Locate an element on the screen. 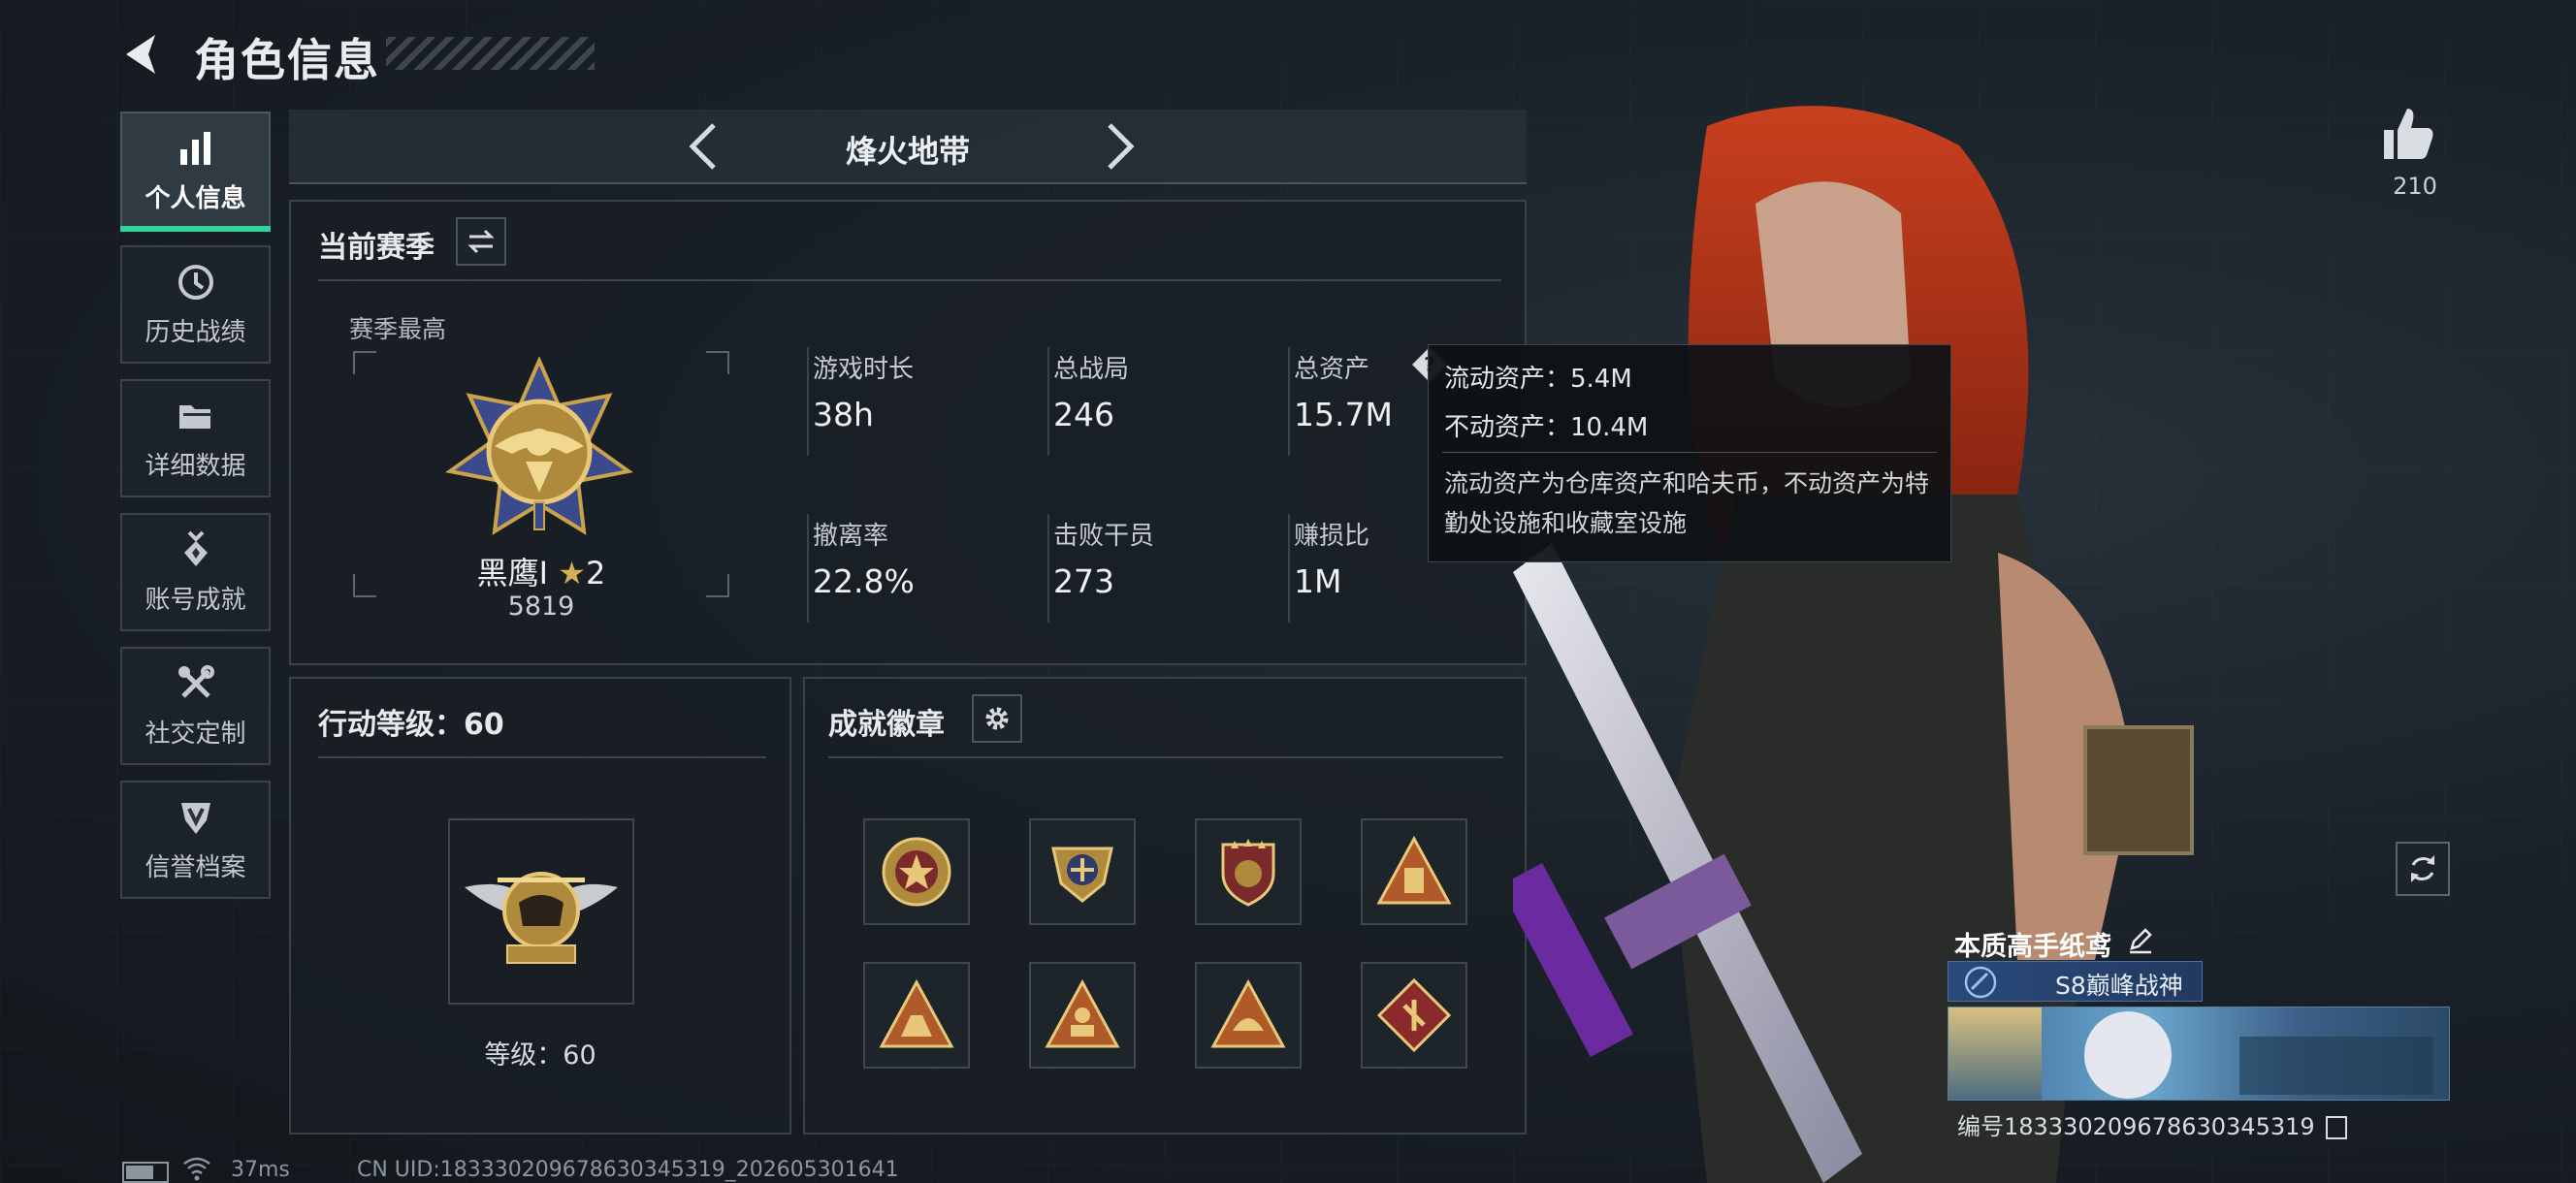 The width and height of the screenshot is (2576, 1183). stat-value: 1M is located at coordinates (1318, 581).